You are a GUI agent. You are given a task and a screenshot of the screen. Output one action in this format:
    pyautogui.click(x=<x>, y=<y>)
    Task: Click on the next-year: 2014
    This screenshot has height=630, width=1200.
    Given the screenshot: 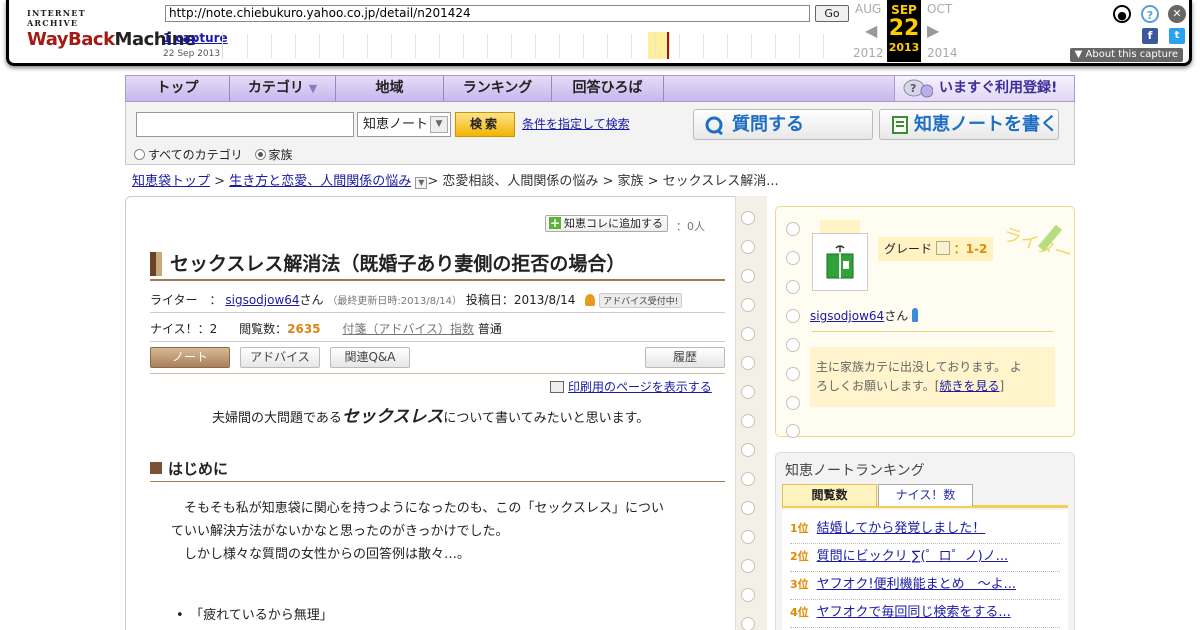 What is the action you would take?
    pyautogui.click(x=942, y=53)
    